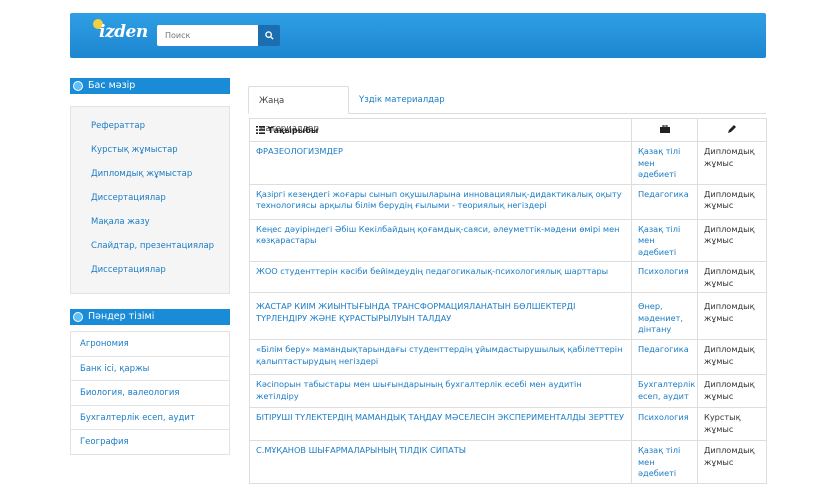  What do you see at coordinates (150, 441) in the screenshot?
I see `subject-item: География` at bounding box center [150, 441].